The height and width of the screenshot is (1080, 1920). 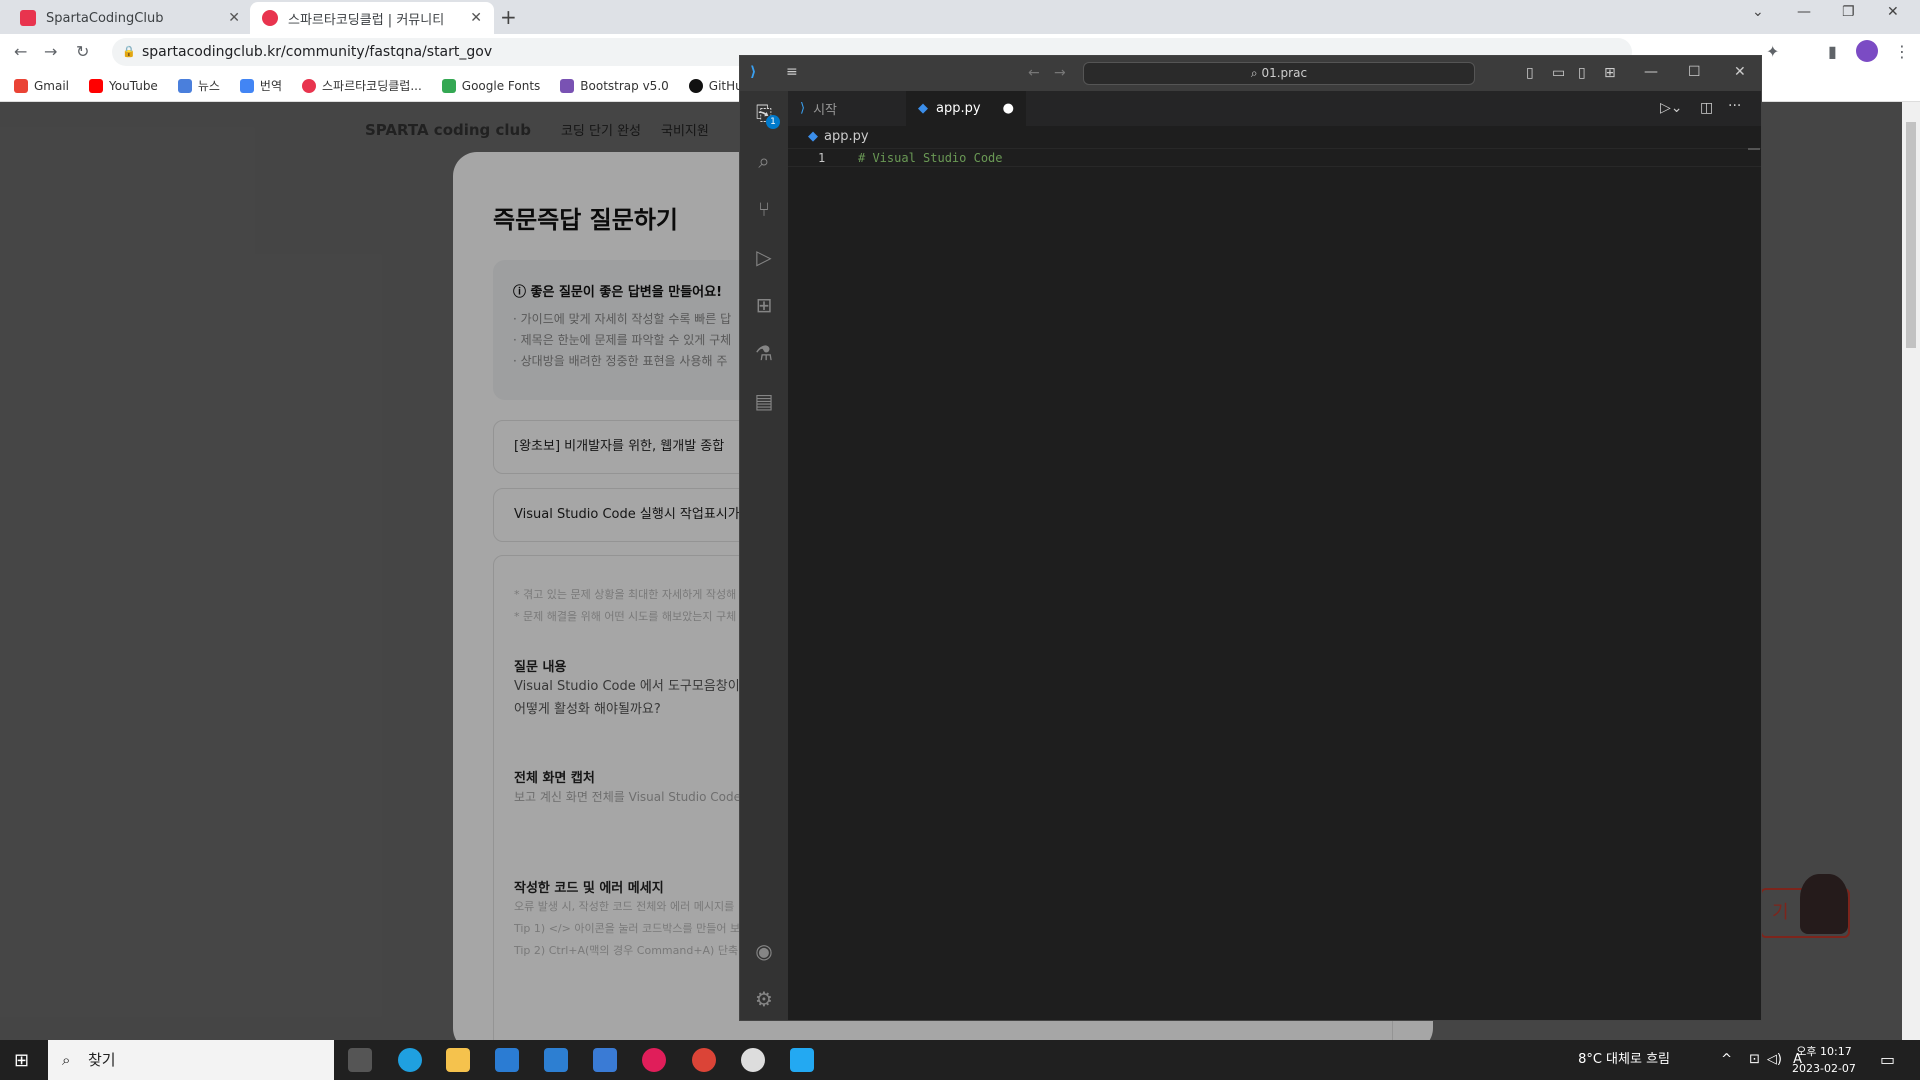 I want to click on puzzle-extensions-icon: ✦, so click(x=1772, y=51).